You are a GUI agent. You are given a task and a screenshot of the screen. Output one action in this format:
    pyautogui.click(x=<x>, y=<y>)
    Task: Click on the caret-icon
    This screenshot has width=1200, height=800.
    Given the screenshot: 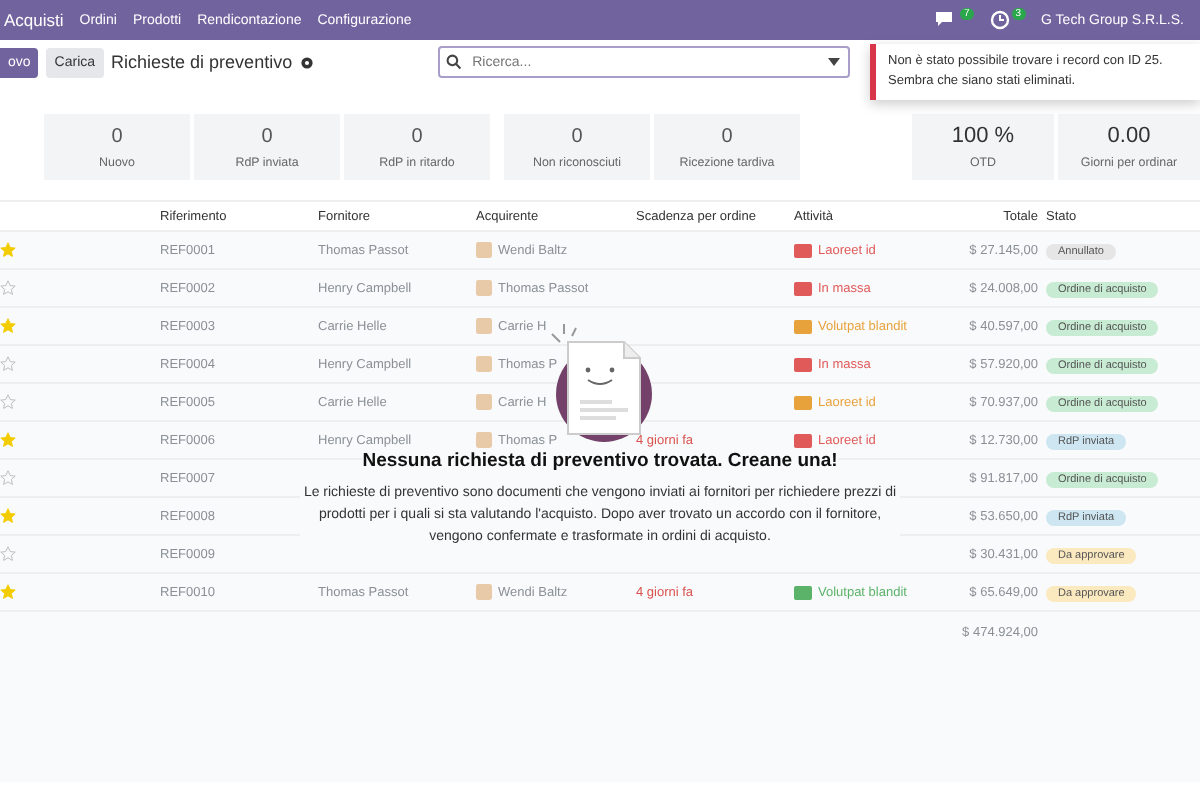 What is the action you would take?
    pyautogui.click(x=834, y=62)
    